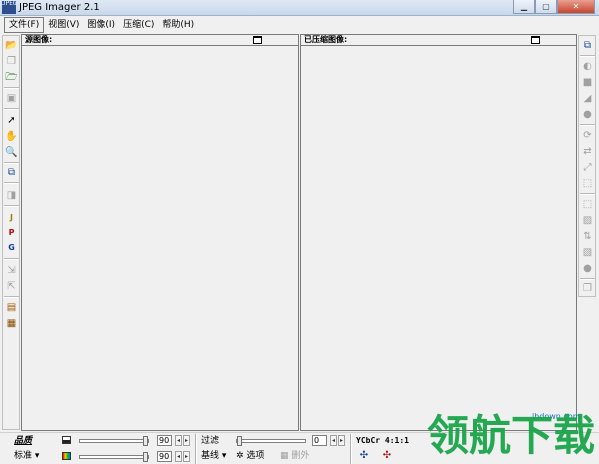 This screenshot has width=599, height=464. I want to click on maximize-icon: ▢, so click(546, 6).